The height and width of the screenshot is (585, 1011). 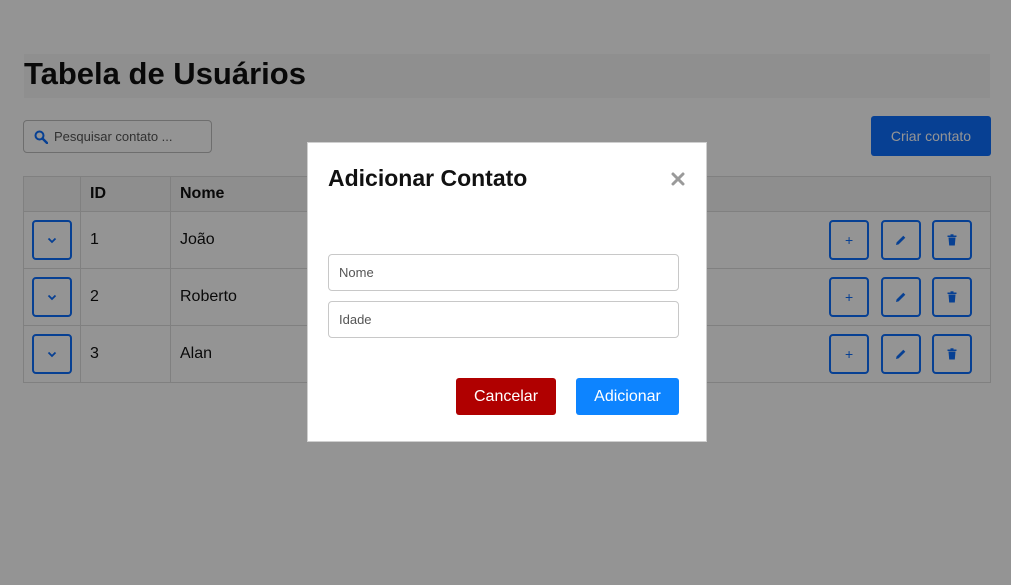 I want to click on name-field, so click(x=503, y=272).